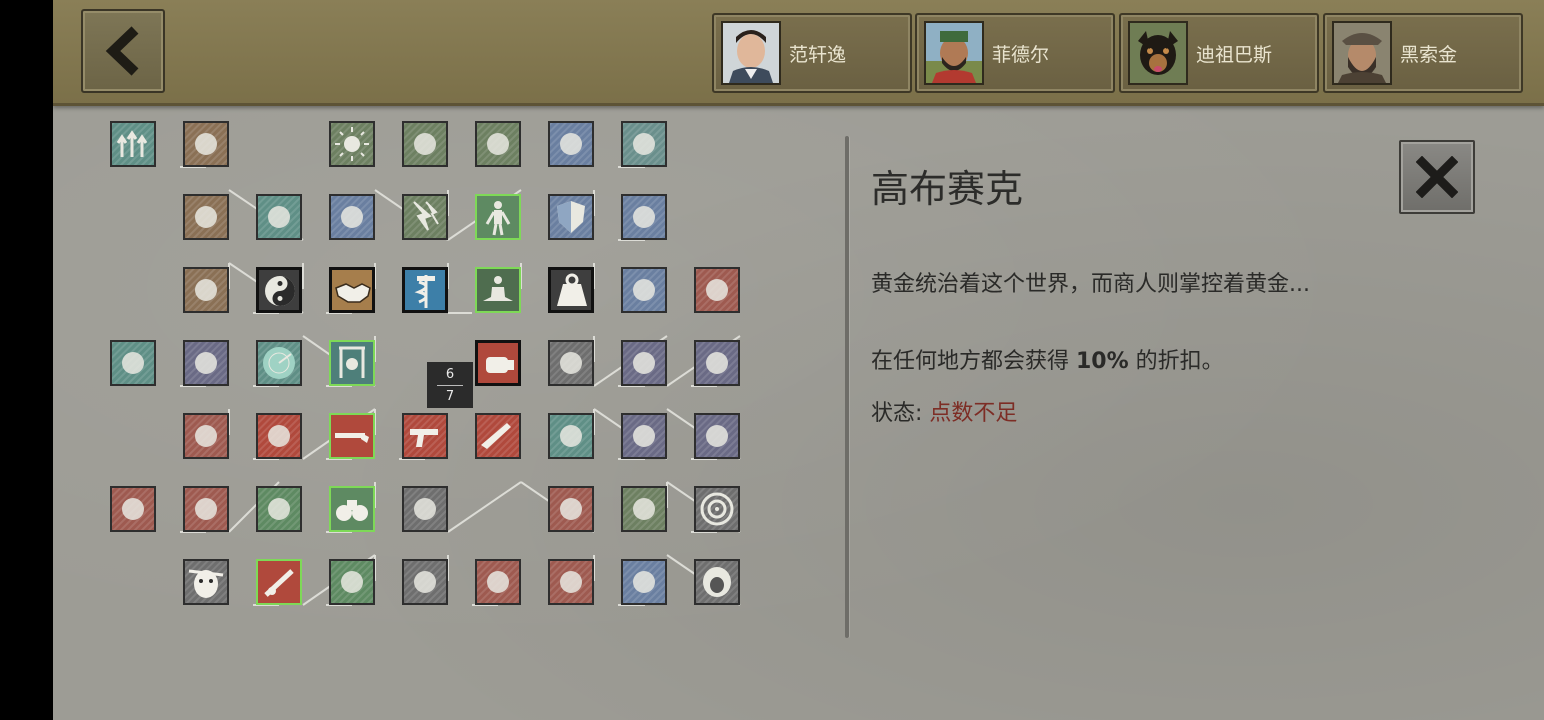 This screenshot has height=720, width=1544. I want to click on effect-value: 10%, so click(1102, 361).